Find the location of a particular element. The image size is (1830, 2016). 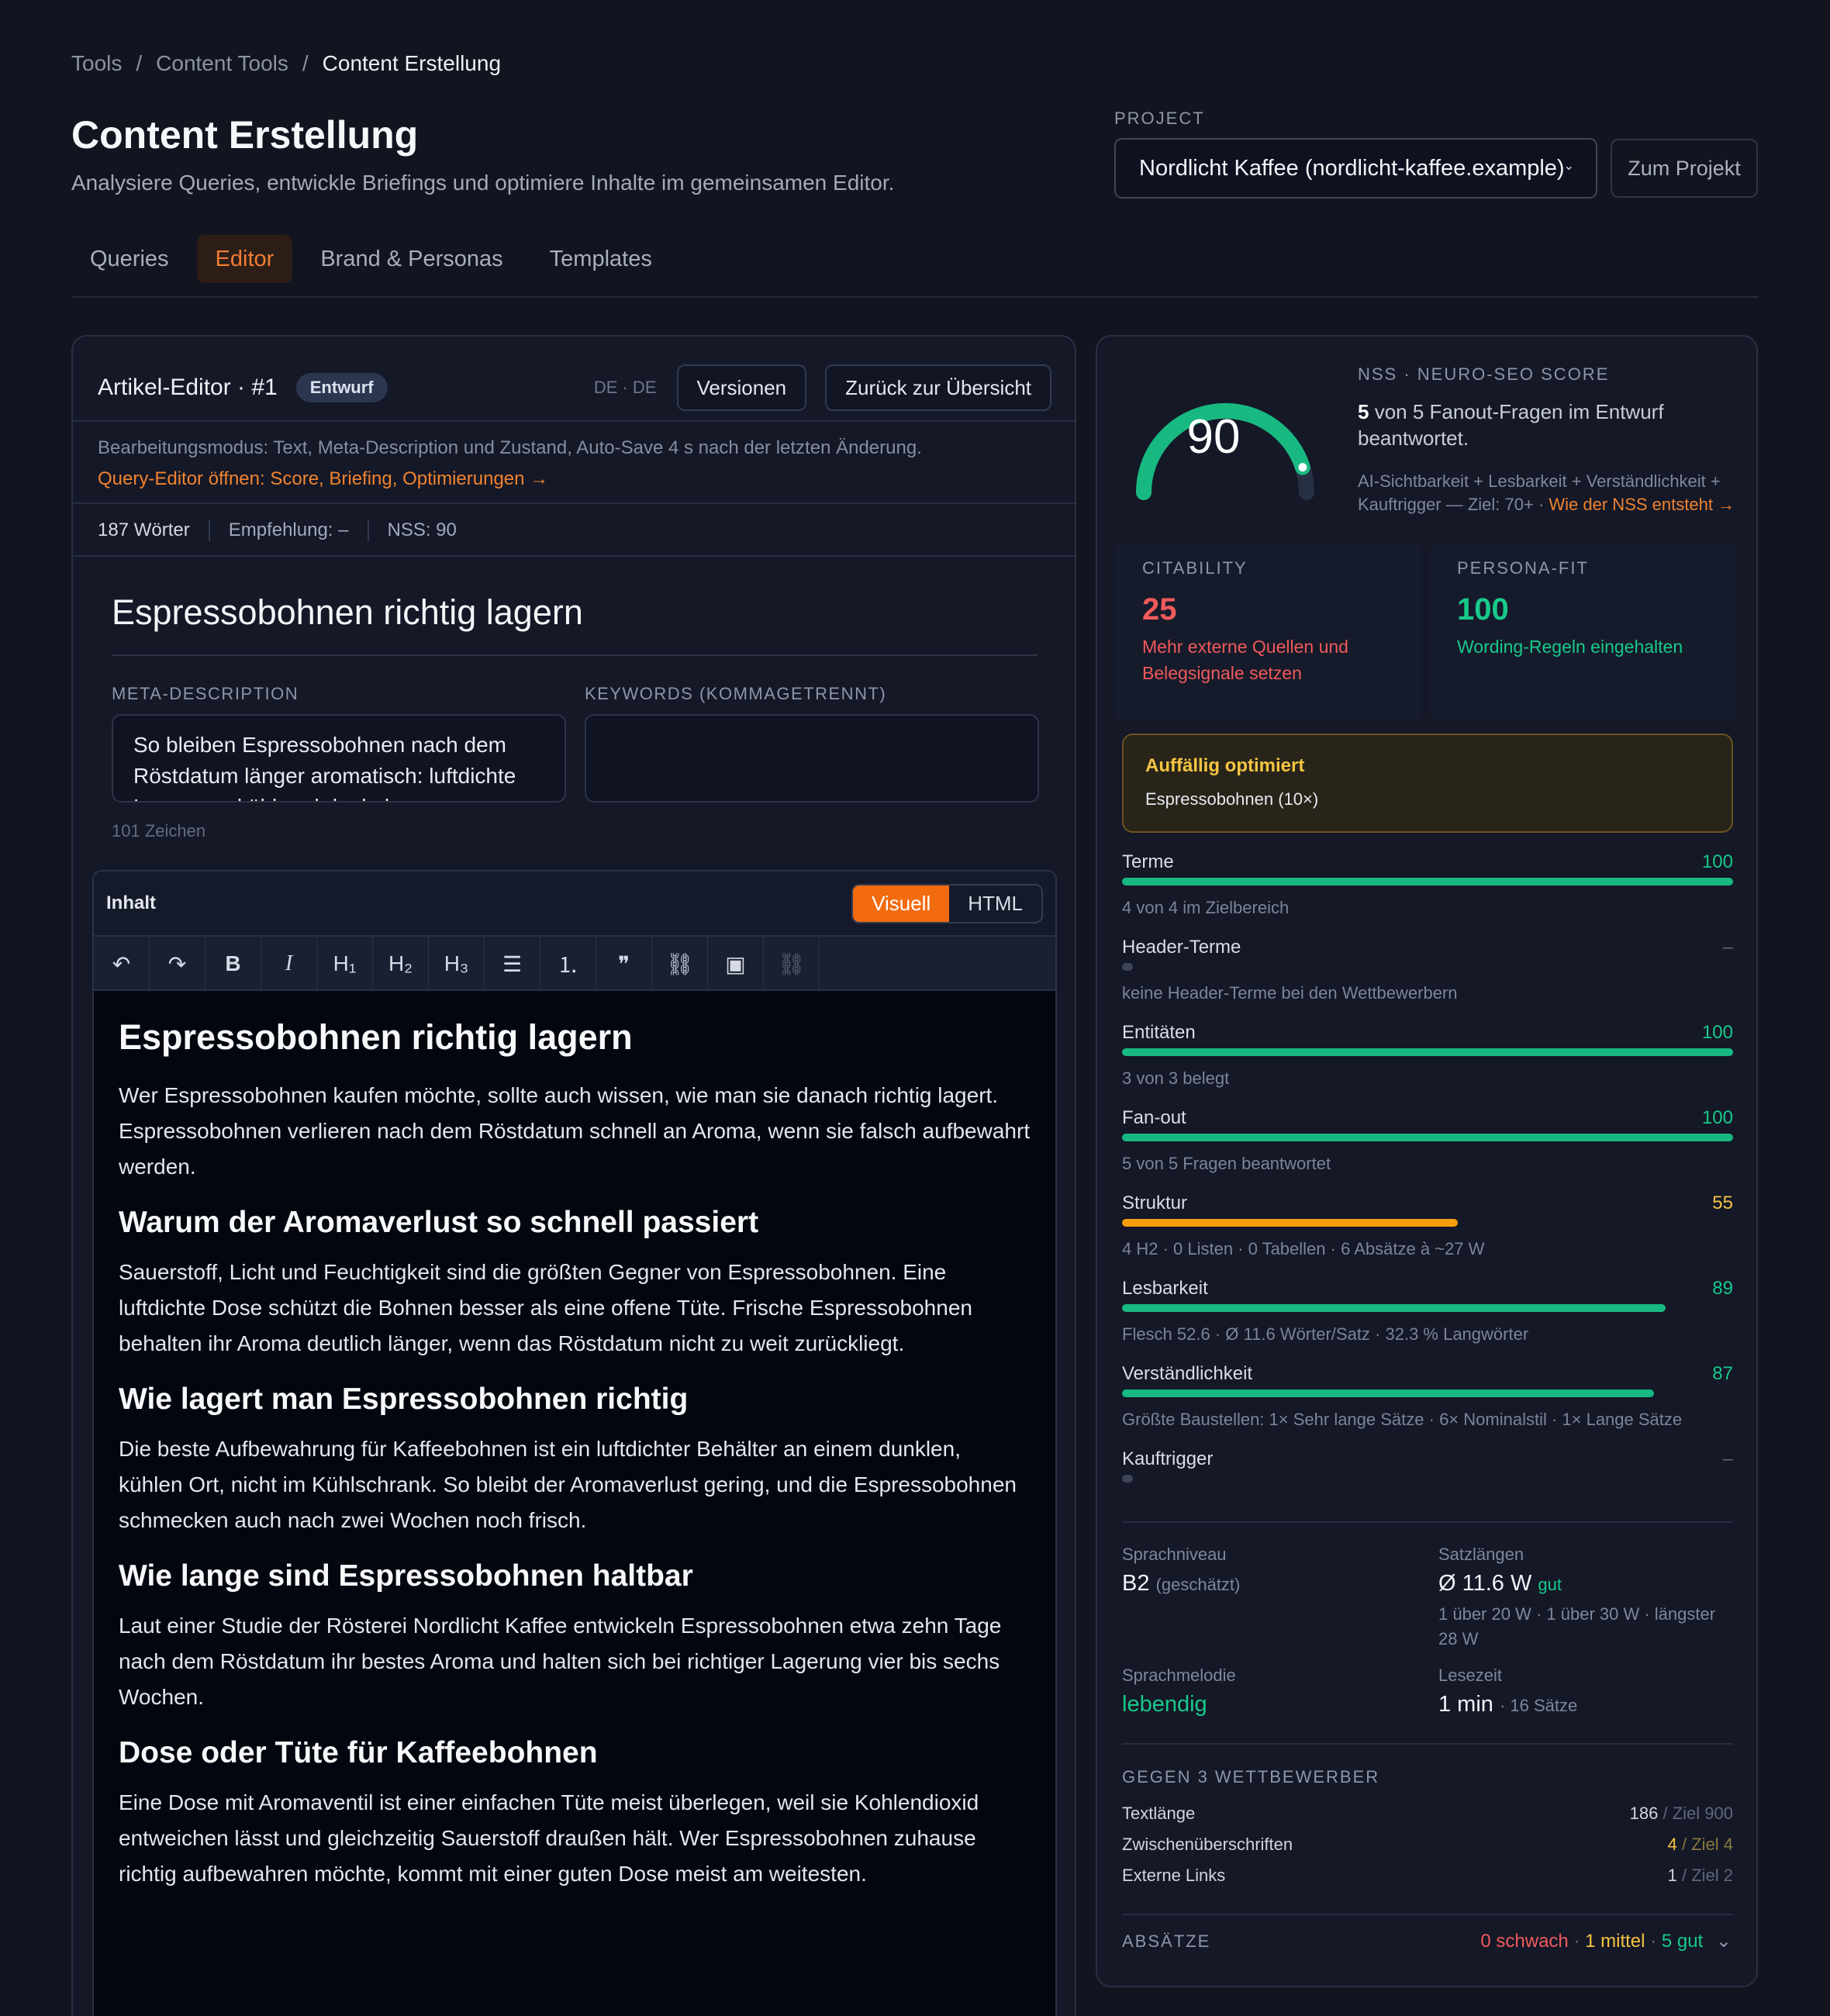

satzlaengen-tag: gut is located at coordinates (1550, 1584).